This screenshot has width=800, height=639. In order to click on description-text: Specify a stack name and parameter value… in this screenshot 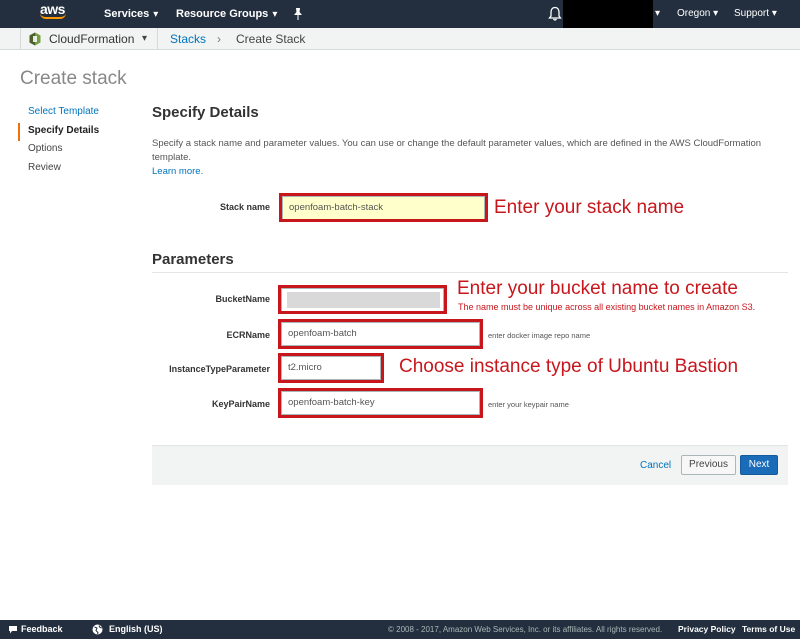, I will do `click(457, 150)`.